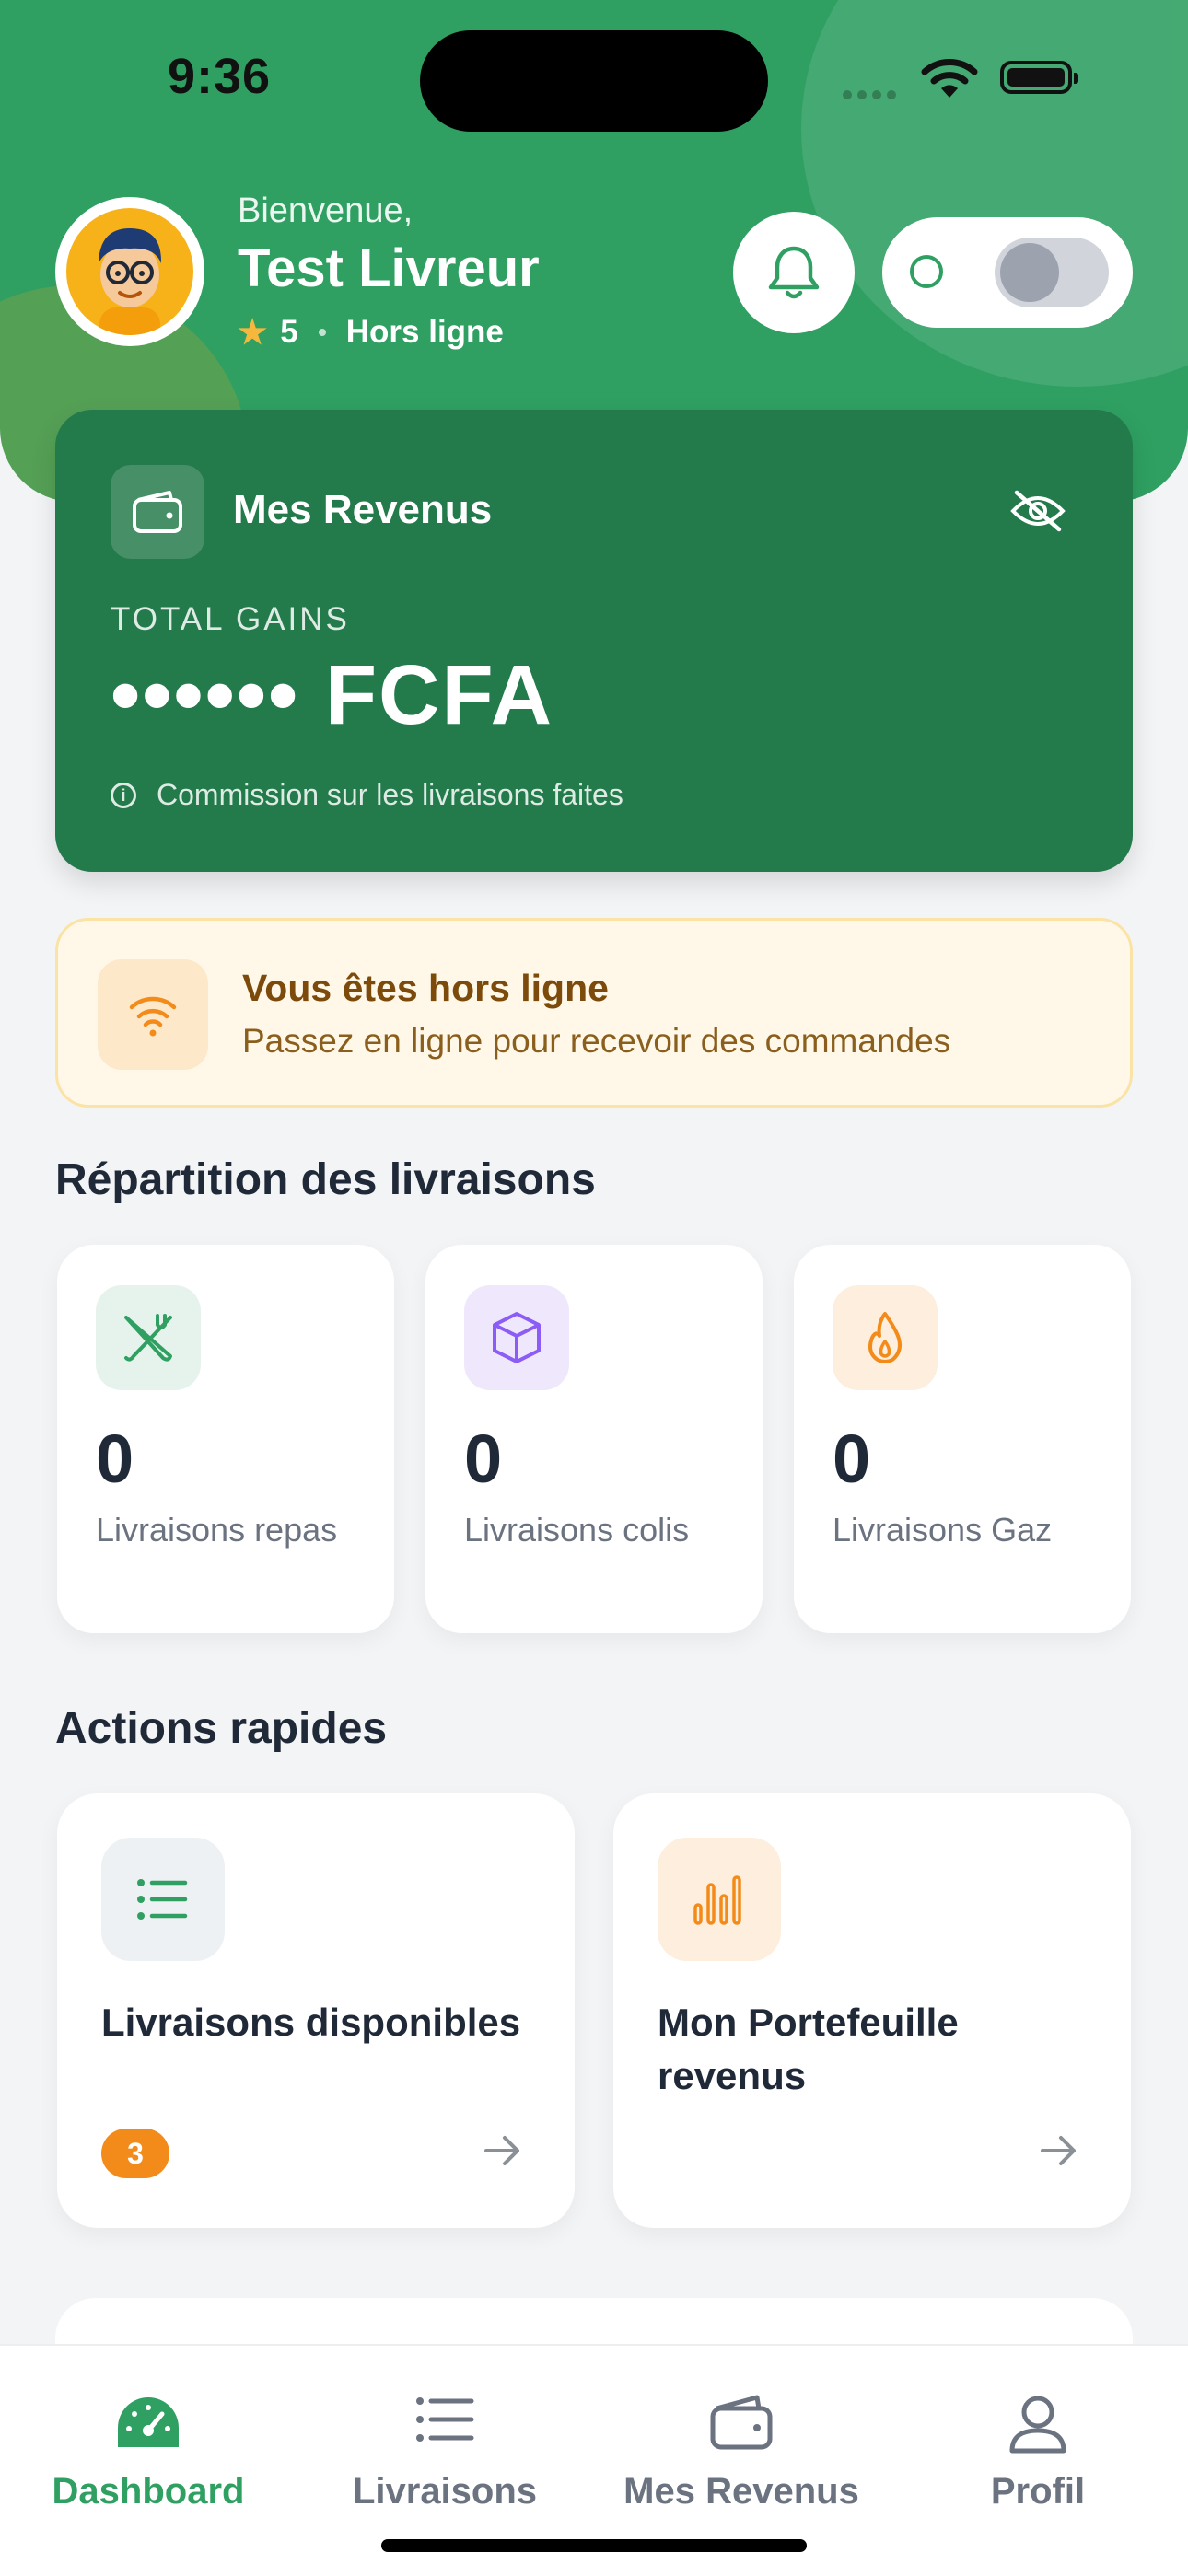 This screenshot has width=1188, height=2576. What do you see at coordinates (221, 1728) in the screenshot?
I see `quick-actions-title: Actions rapides` at bounding box center [221, 1728].